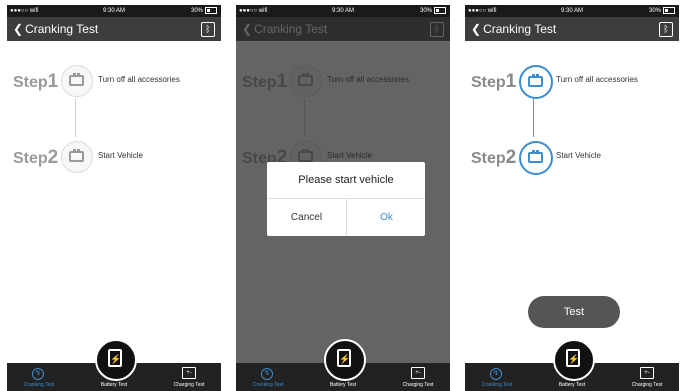  Describe the element at coordinates (346, 180) in the screenshot. I see `dialog-message: Please start vehicle` at that location.